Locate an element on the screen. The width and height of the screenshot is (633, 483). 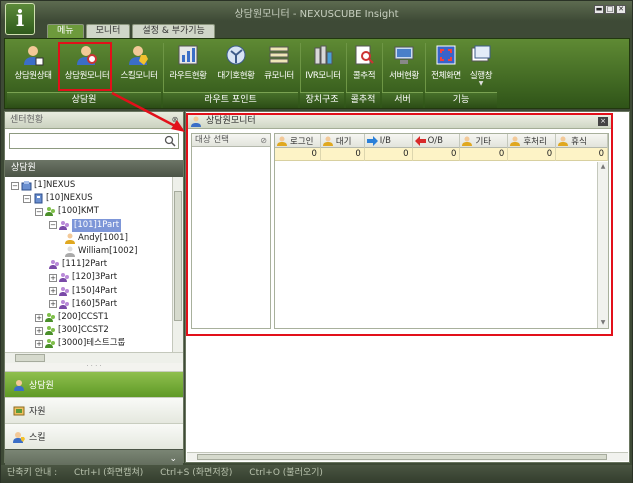
scroll-up-icon: ▲ is located at coordinates (603, 167).